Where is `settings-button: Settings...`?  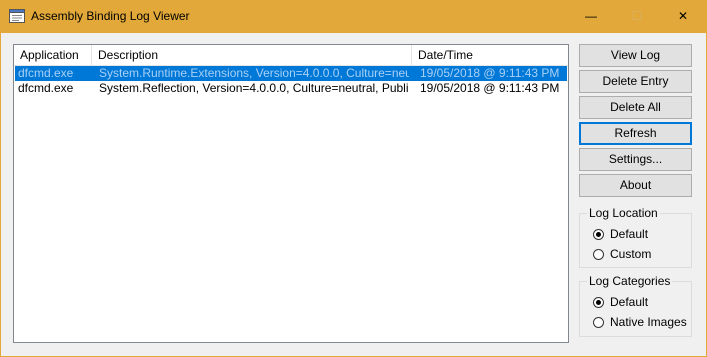
settings-button: Settings... is located at coordinates (635, 159).